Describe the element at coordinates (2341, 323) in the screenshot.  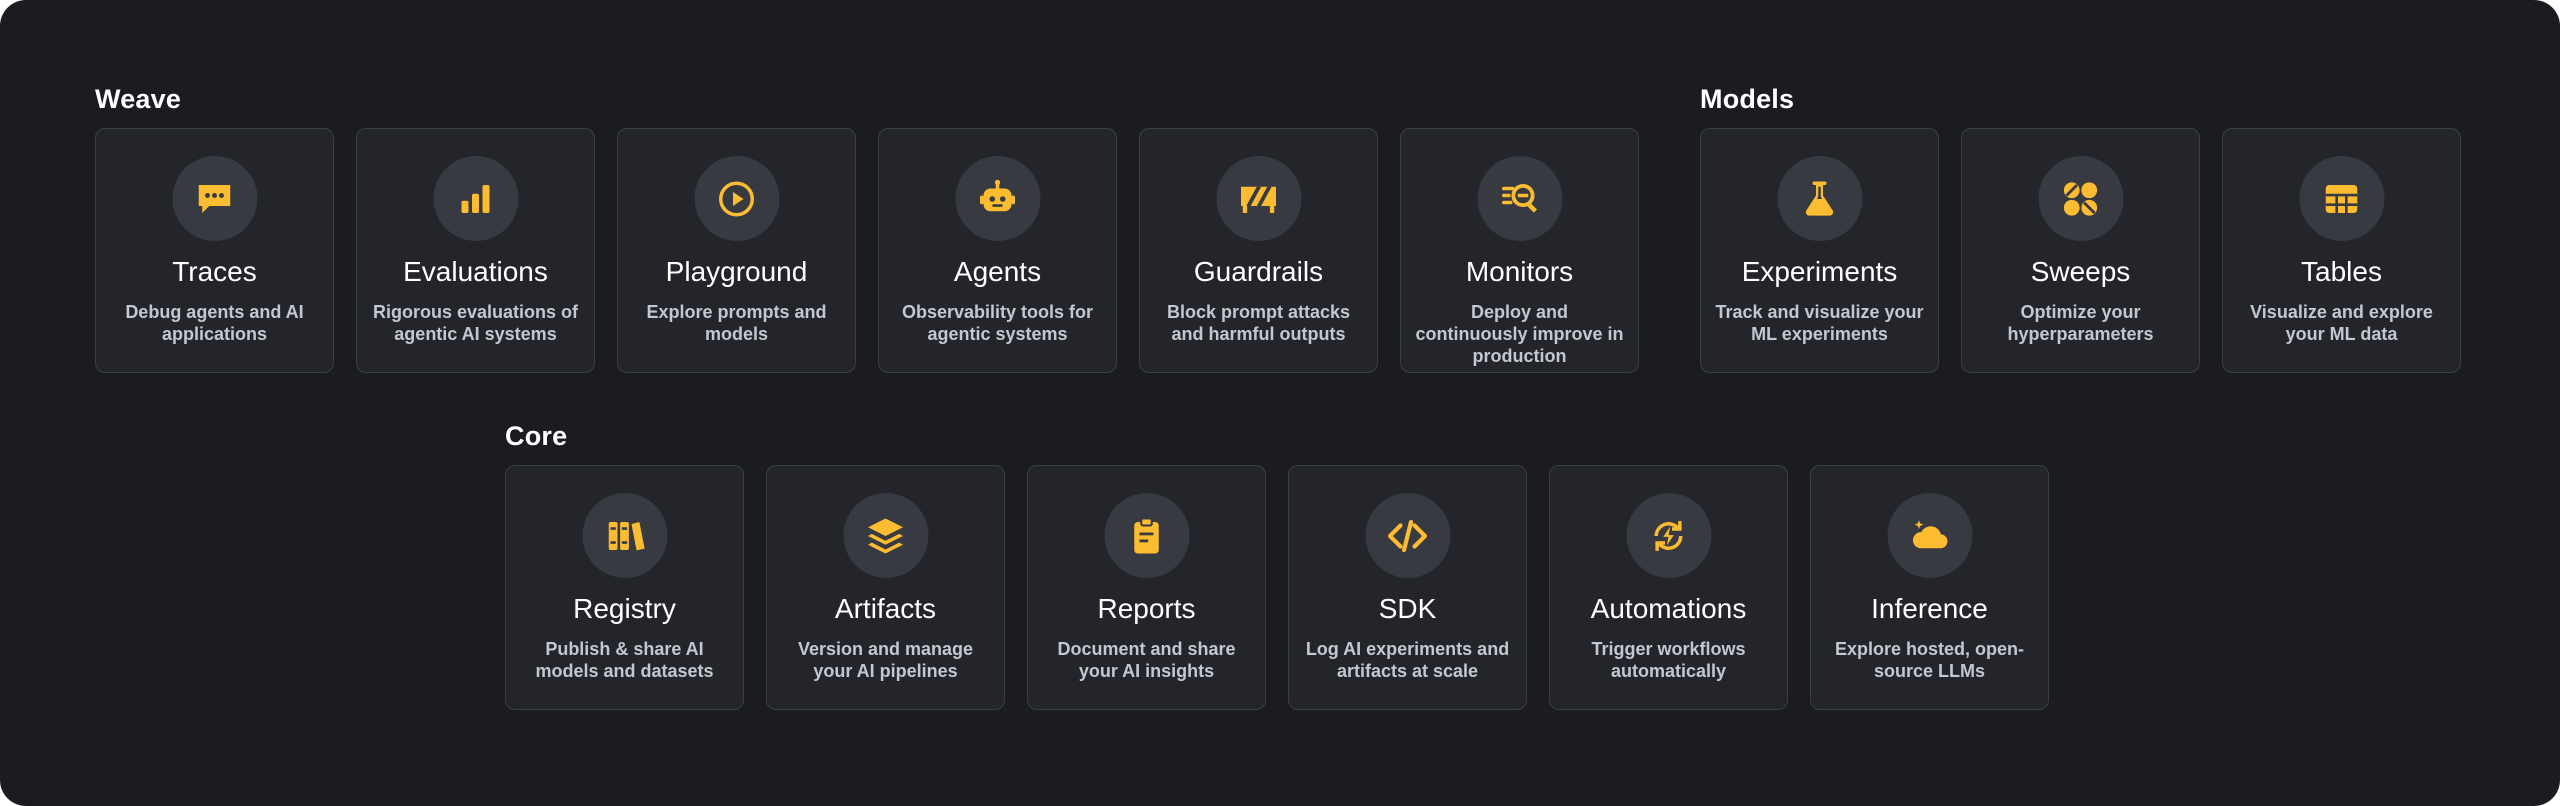
I see `card-description: Visualize and explore your ML data` at that location.